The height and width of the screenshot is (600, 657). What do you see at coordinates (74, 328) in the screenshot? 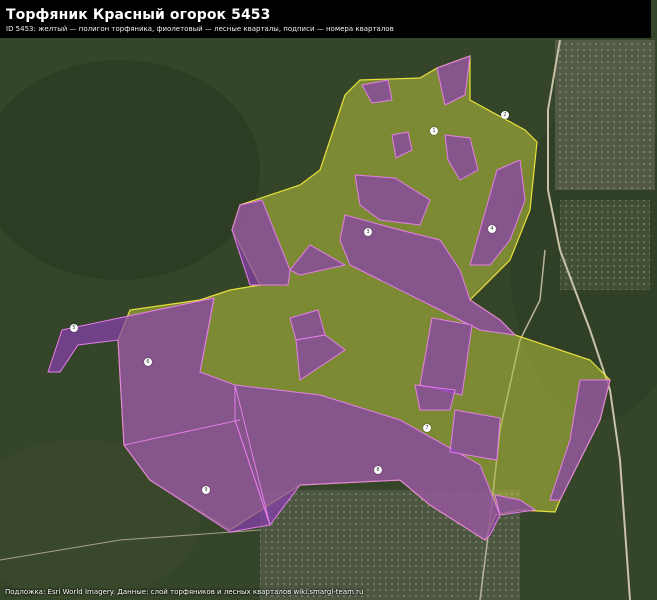
I see `quarter-label-5: 5` at bounding box center [74, 328].